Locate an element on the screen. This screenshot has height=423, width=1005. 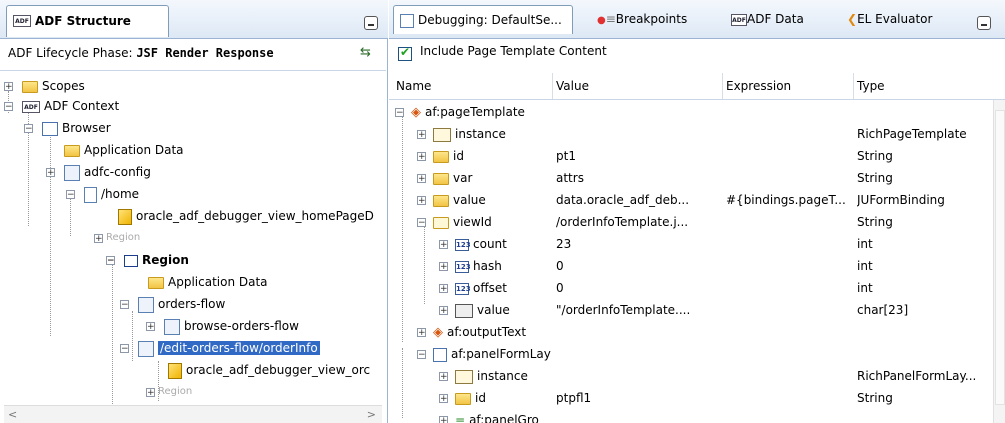
table-row: − ◈ af:pageTemplate is located at coordinates (691, 112).